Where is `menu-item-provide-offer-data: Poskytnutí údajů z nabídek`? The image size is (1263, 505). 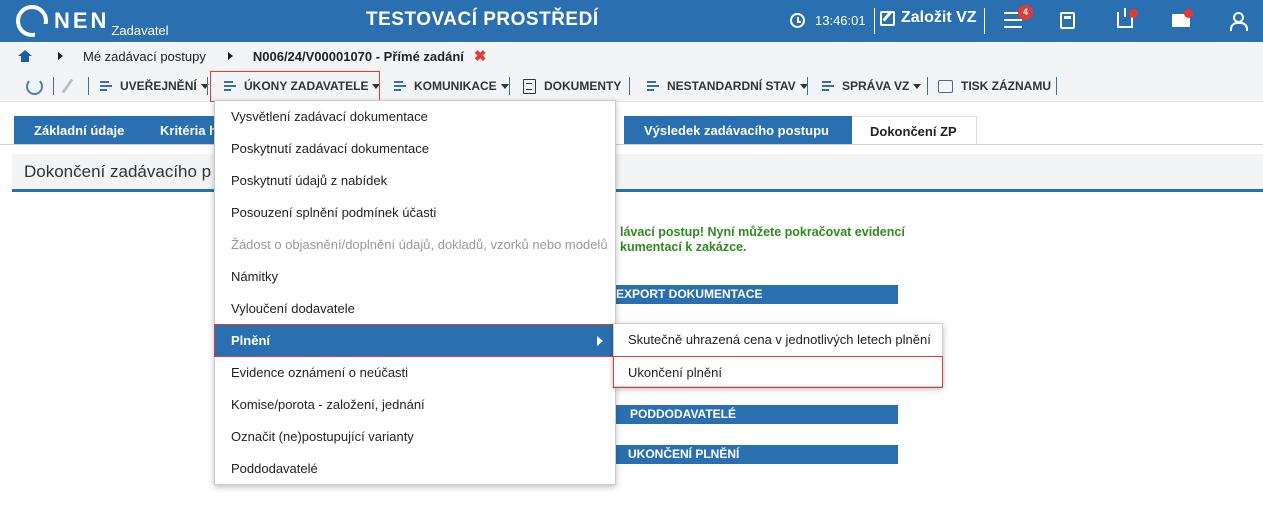 menu-item-provide-offer-data: Poskytnutí údajů z nabídek is located at coordinates (415, 181).